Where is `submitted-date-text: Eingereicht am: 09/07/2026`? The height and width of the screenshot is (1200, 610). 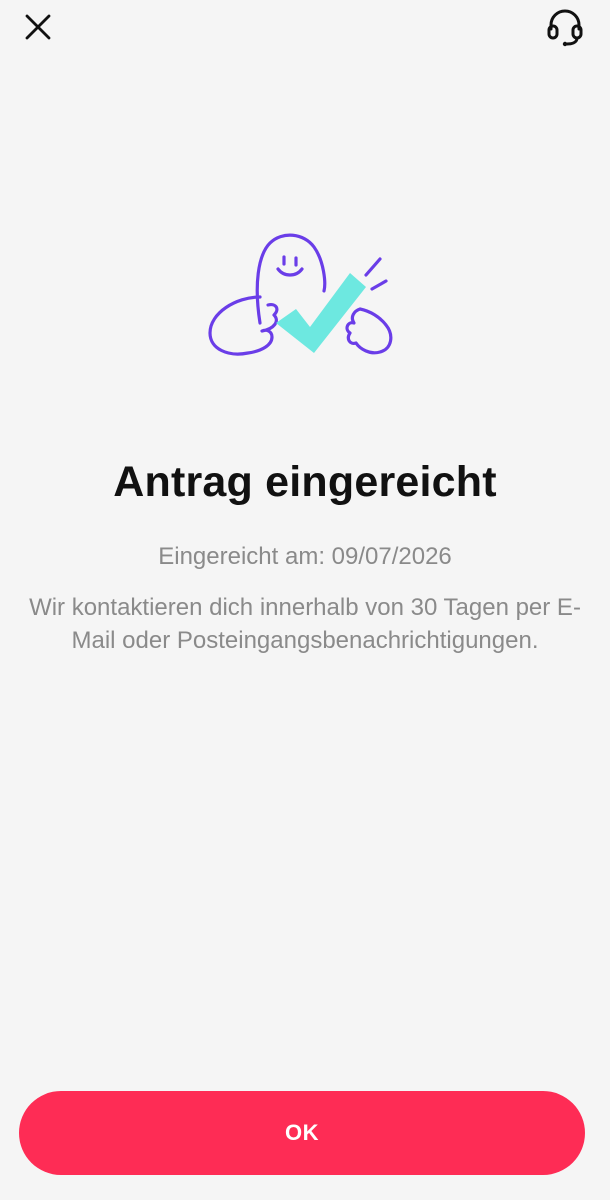
submitted-date-text: Eingereicht am: 09/07/2026 is located at coordinates (305, 556).